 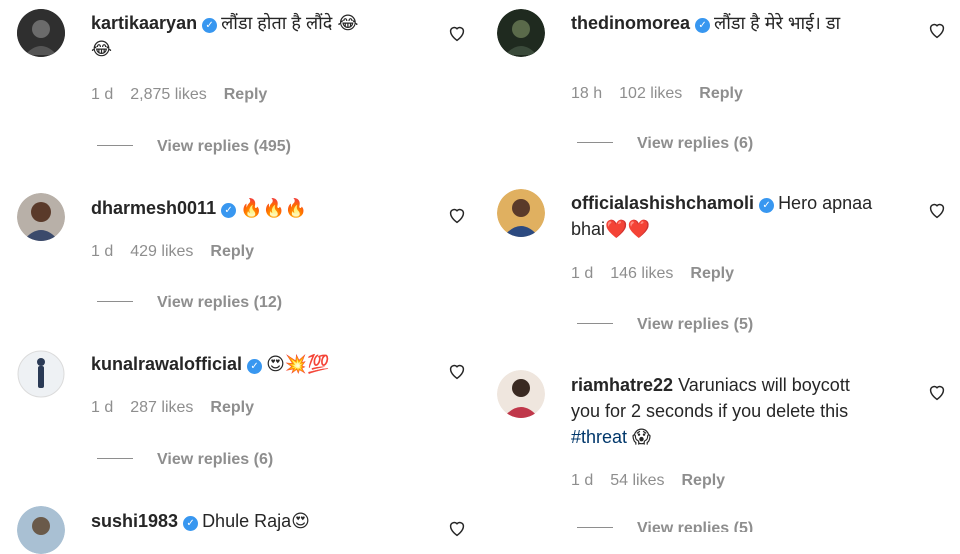 I want to click on comment-body: kartikaaryan ✓ लौंडा होता है लौंदे 😂 😂, so click(x=255, y=36).